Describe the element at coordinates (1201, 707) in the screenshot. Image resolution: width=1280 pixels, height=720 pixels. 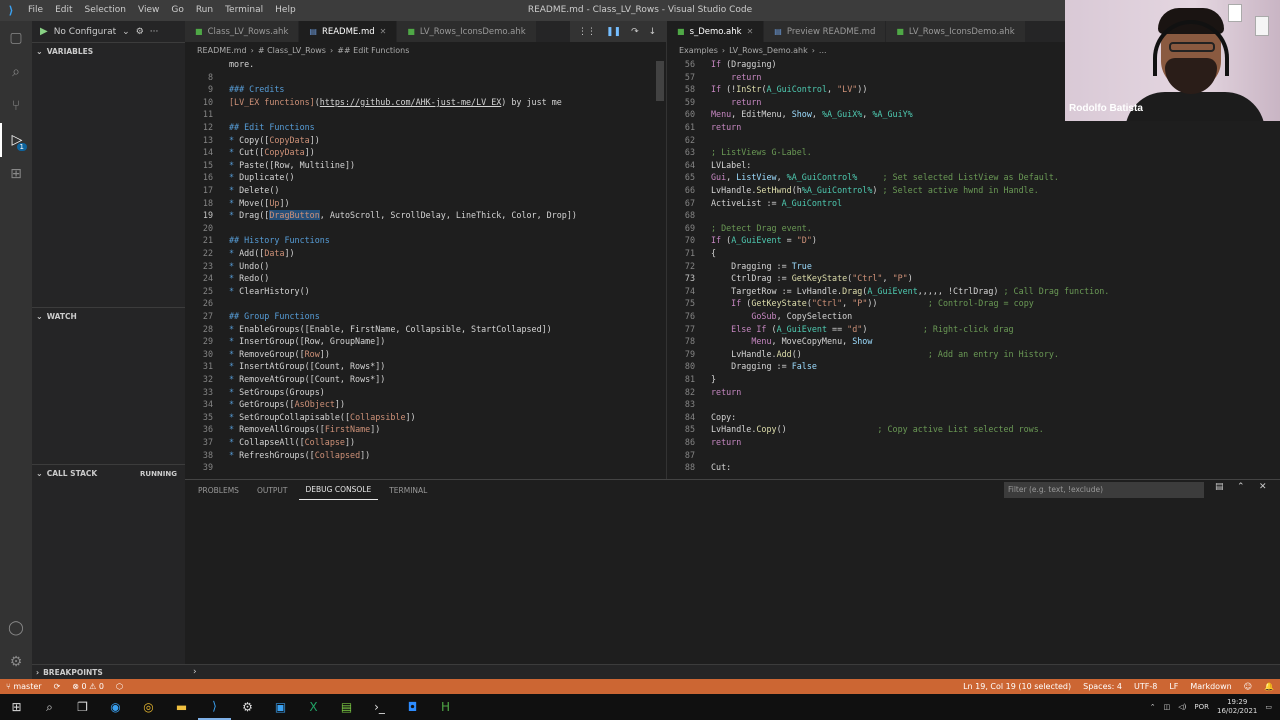
I see `language-indicator: POR` at that location.